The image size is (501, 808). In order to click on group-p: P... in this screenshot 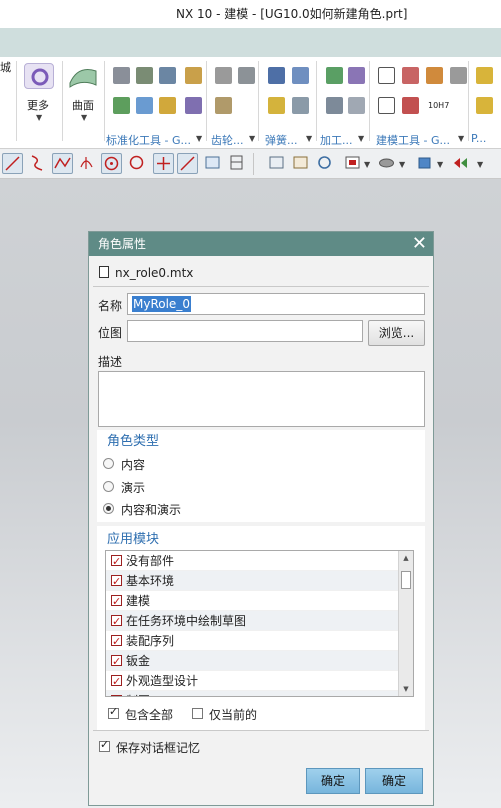, I will do `click(478, 138)`.